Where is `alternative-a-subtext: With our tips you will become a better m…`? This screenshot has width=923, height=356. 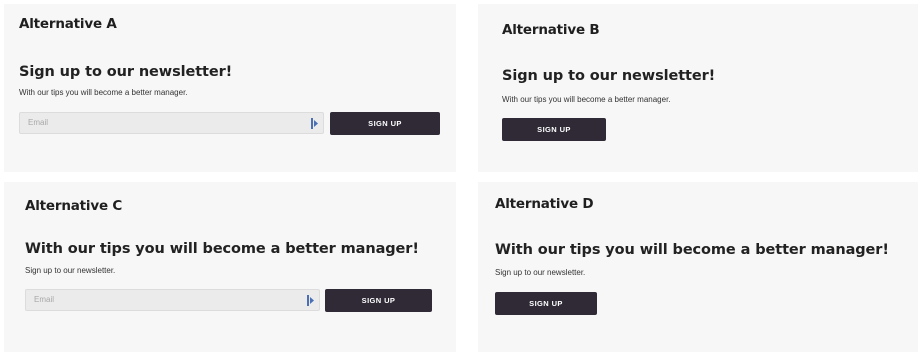
alternative-a-subtext: With our tips you will become a better m… is located at coordinates (103, 92).